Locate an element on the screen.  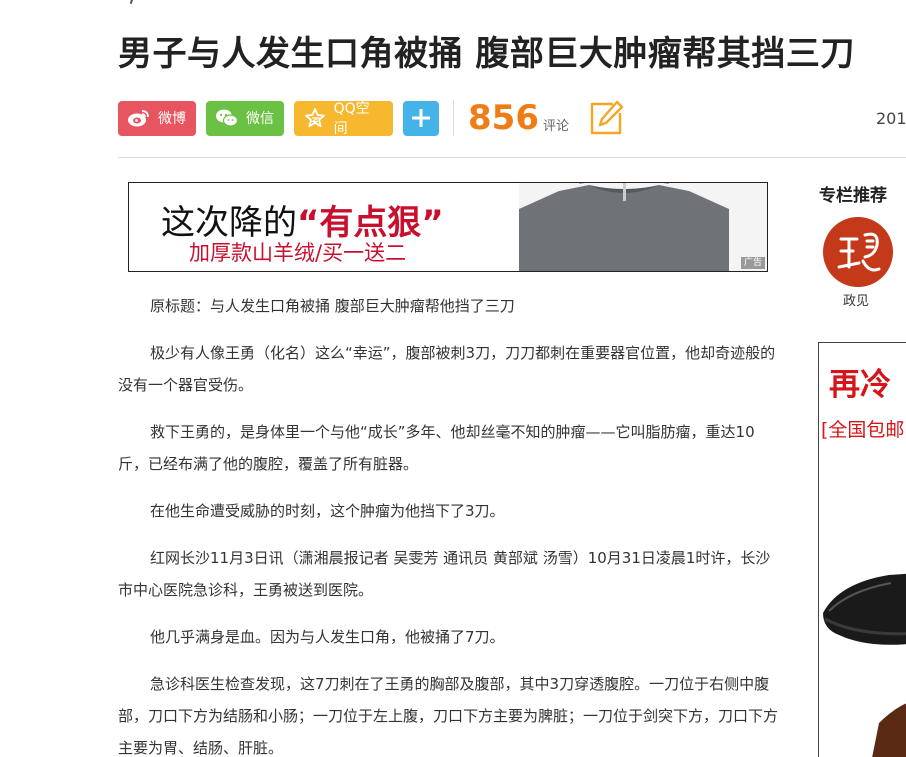
sidebar-ad: 再冷 [全国包邮 is located at coordinates (862, 549).